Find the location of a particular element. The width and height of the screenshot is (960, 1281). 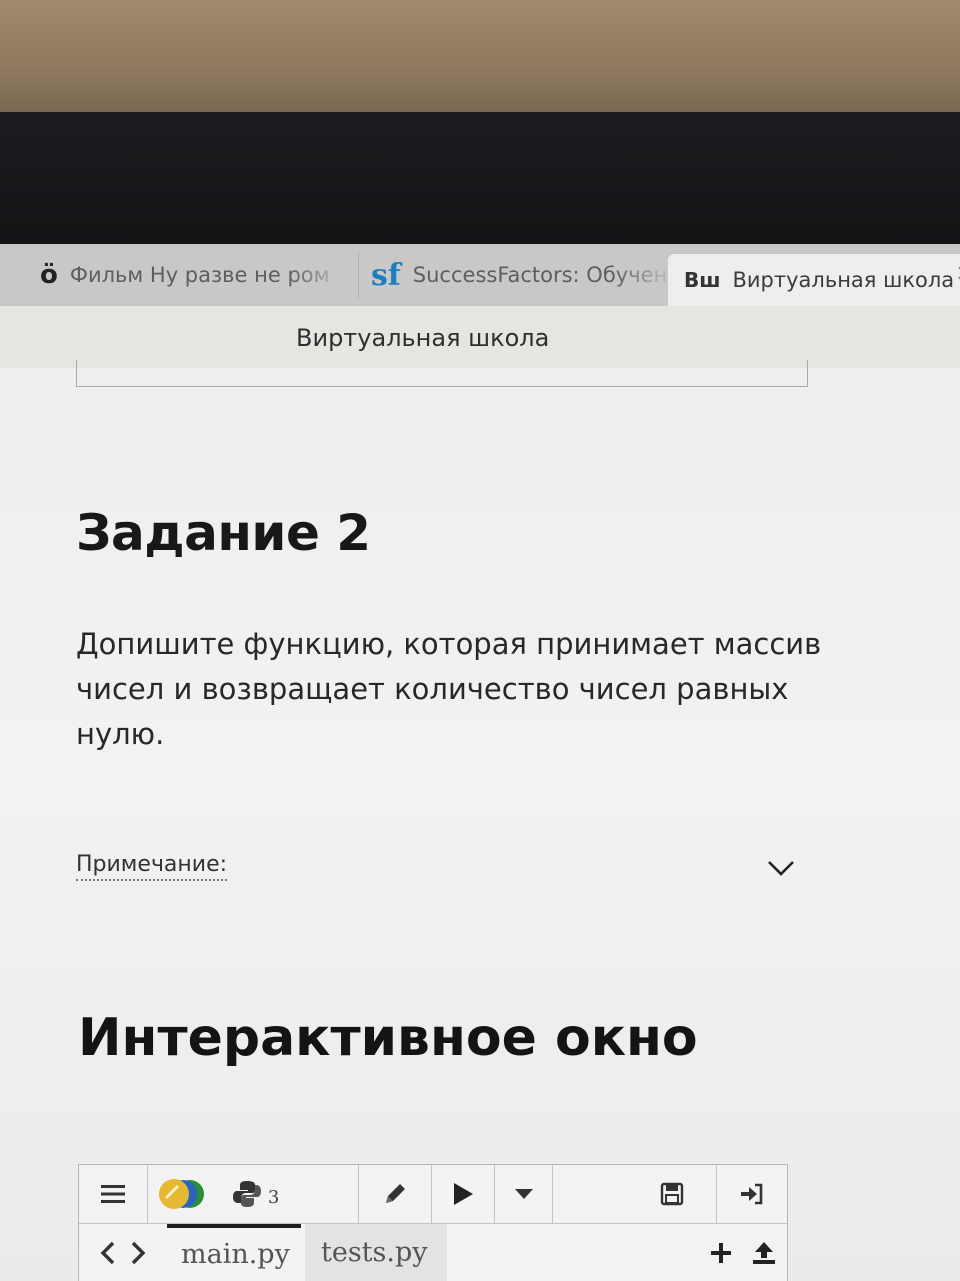

note-toggle: Примечание: is located at coordinates (152, 866).